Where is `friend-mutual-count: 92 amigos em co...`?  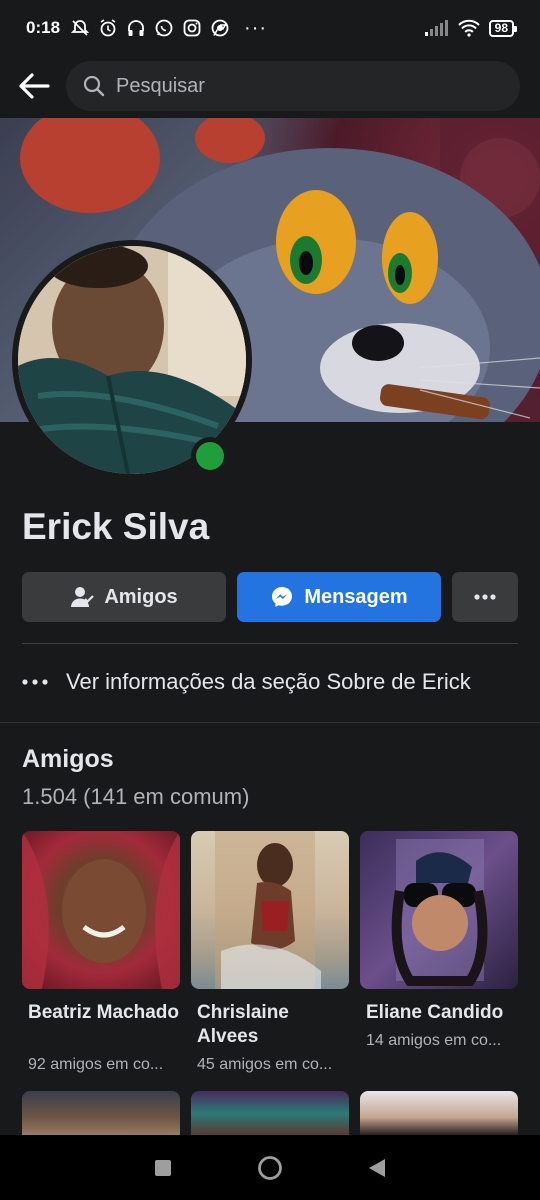 friend-mutual-count: 92 amigos em co... is located at coordinates (96, 1064).